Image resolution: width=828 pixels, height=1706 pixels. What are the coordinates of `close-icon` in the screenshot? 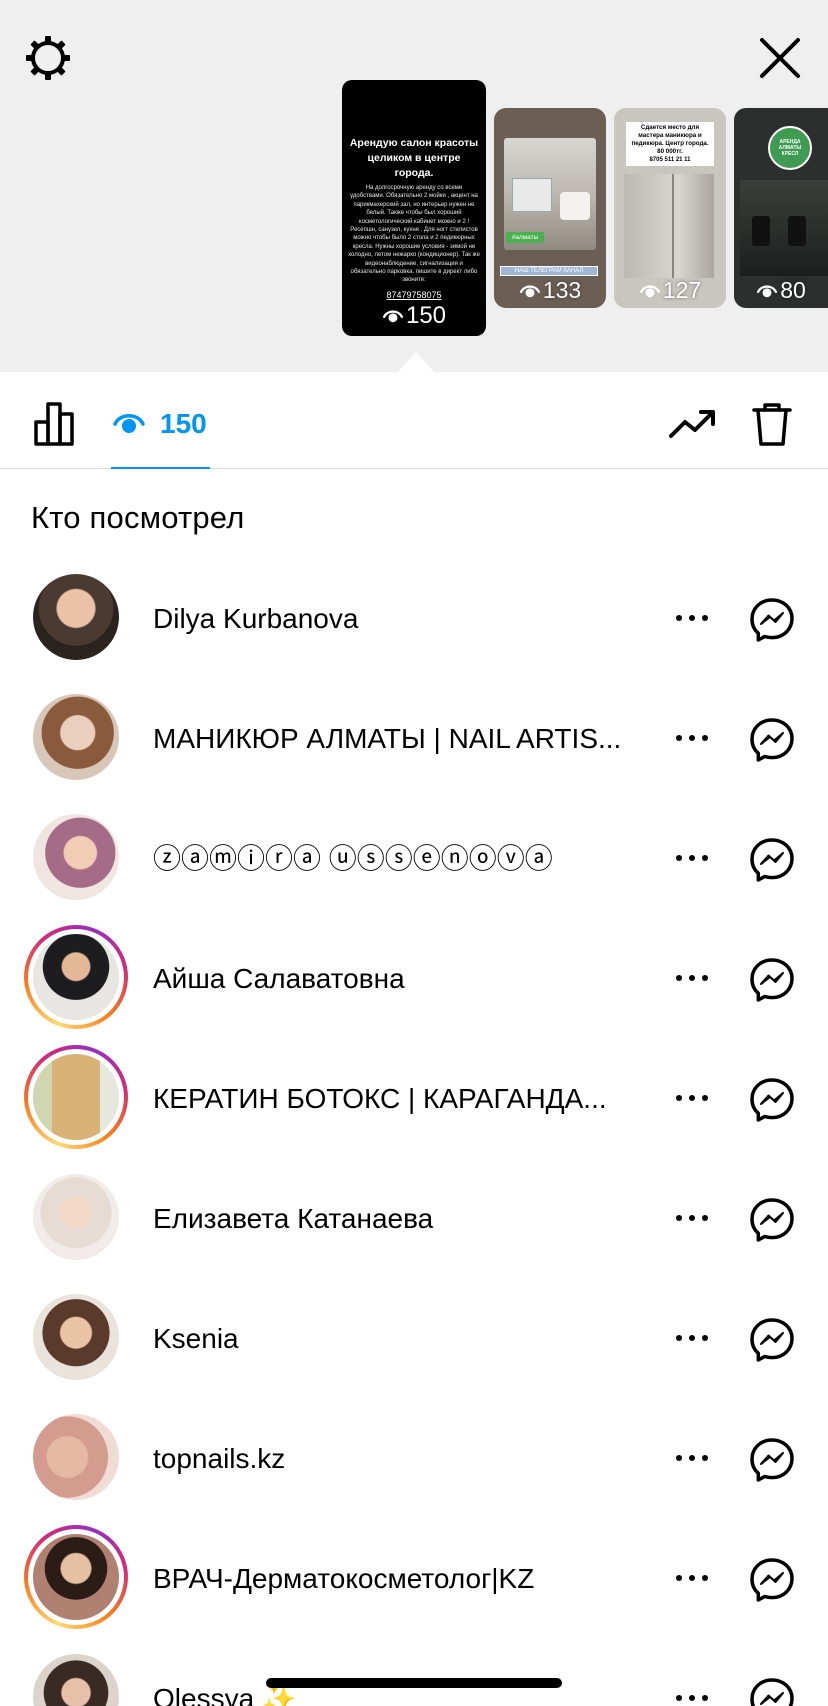 It's located at (780, 58).